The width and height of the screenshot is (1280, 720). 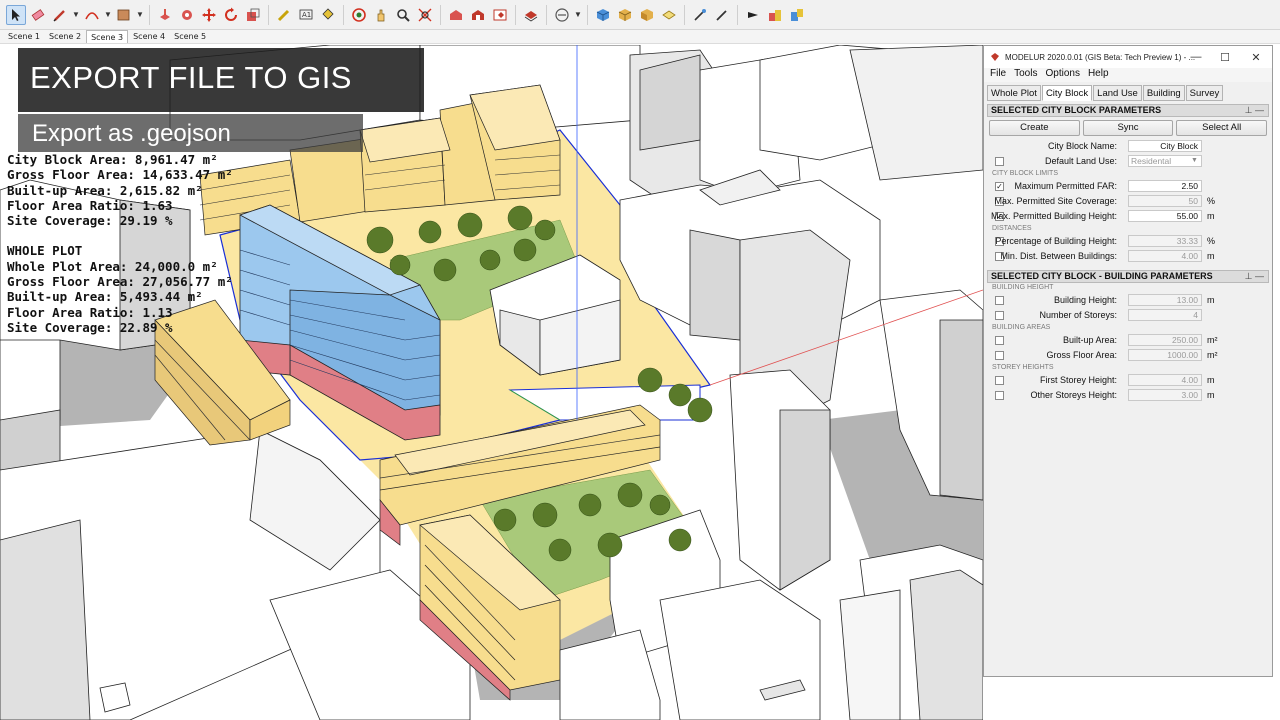 What do you see at coordinates (1089, 340) in the screenshot?
I see `field-label: Built-up Area:` at bounding box center [1089, 340].